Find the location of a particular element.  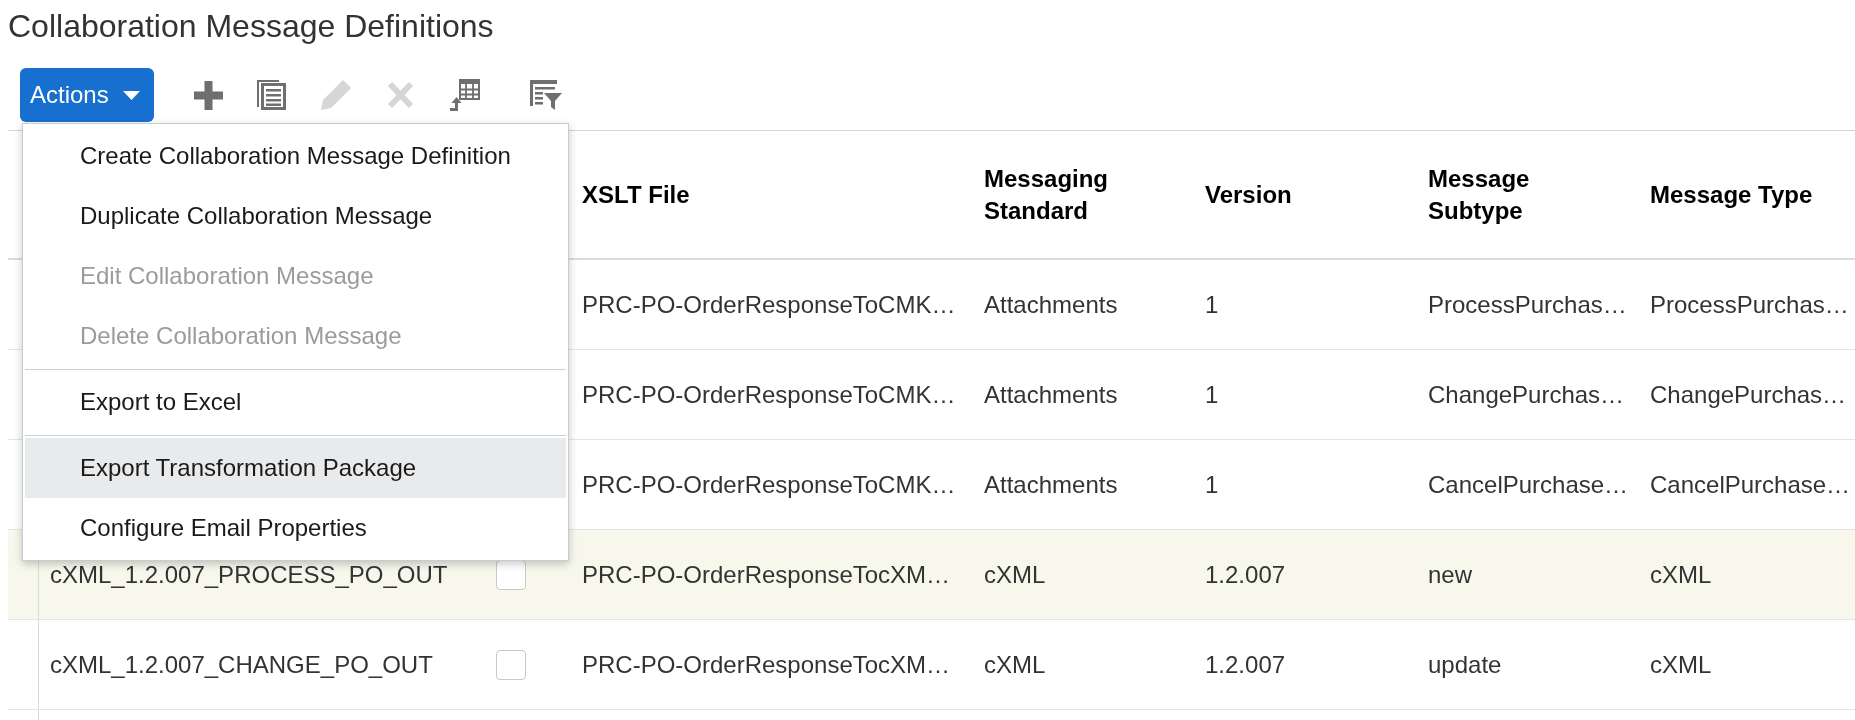

table-cell: new is located at coordinates (1450, 574).